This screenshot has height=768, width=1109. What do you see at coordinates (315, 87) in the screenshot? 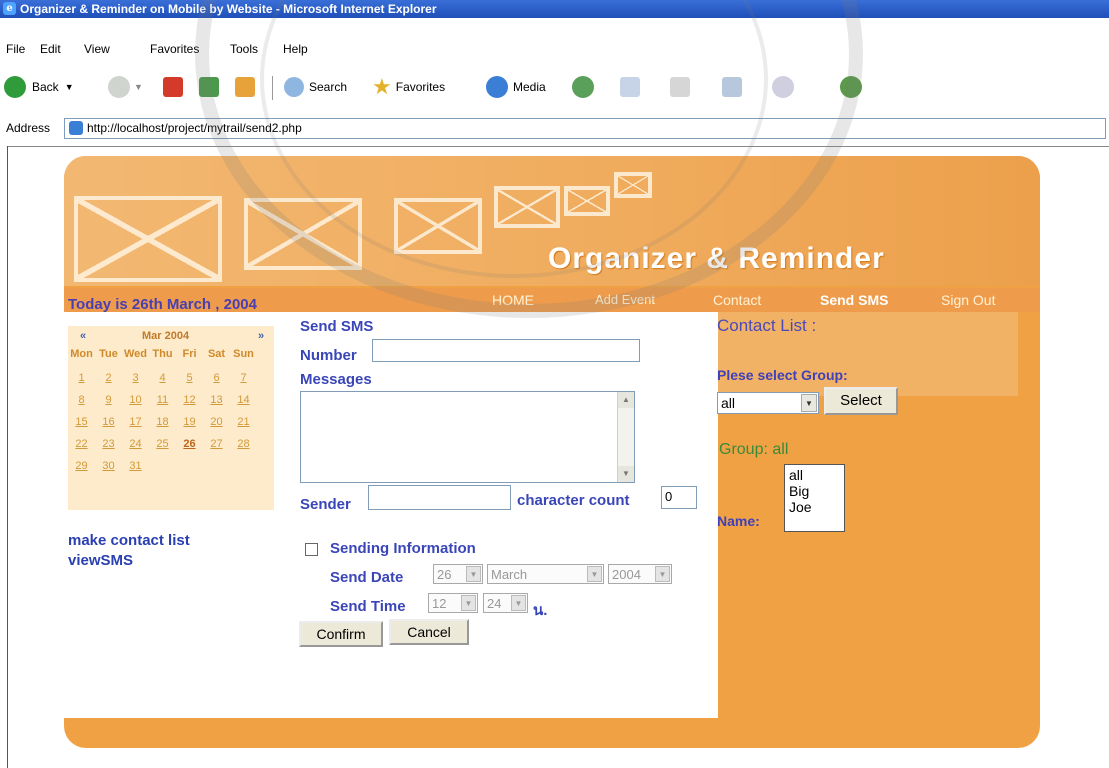
I see `search-button: Search` at bounding box center [315, 87].